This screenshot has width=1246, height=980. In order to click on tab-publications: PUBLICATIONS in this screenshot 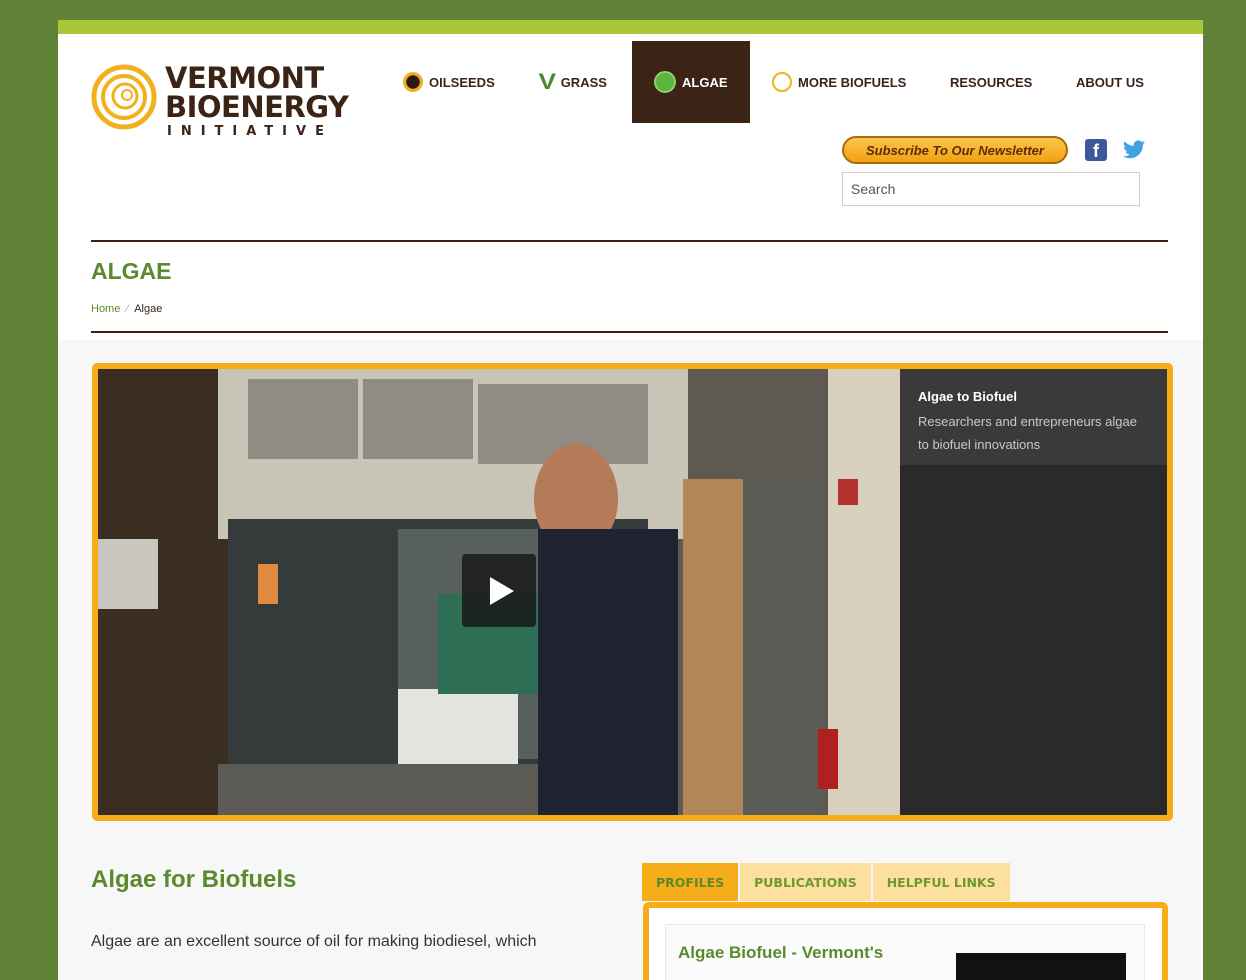, I will do `click(805, 882)`.